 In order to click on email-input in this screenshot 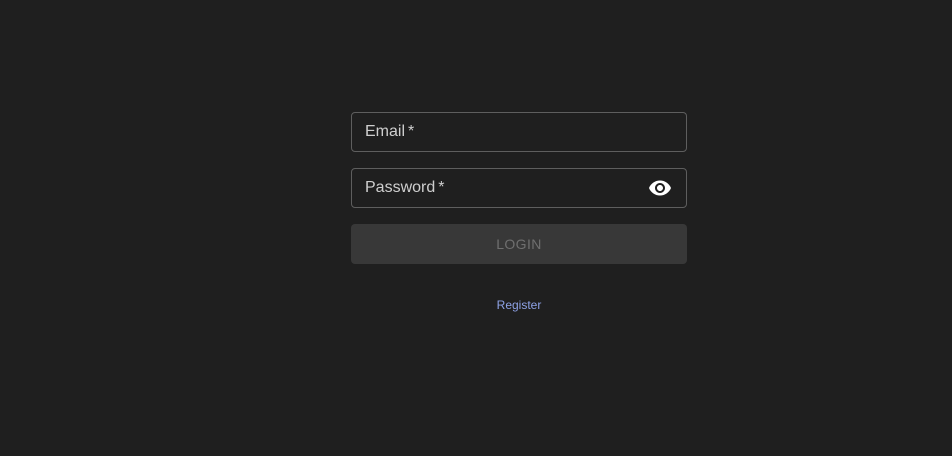, I will do `click(519, 132)`.